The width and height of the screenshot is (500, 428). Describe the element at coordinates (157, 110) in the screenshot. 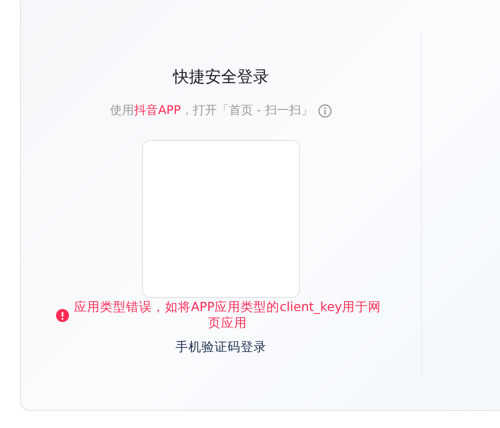

I see `app-name: 抖音APP` at that location.